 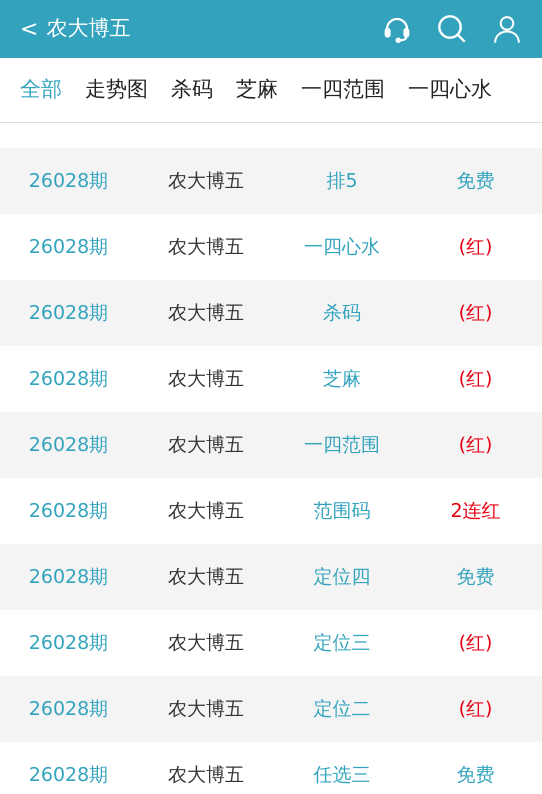 What do you see at coordinates (342, 643) in the screenshot?
I see `type-link: 定位三` at bounding box center [342, 643].